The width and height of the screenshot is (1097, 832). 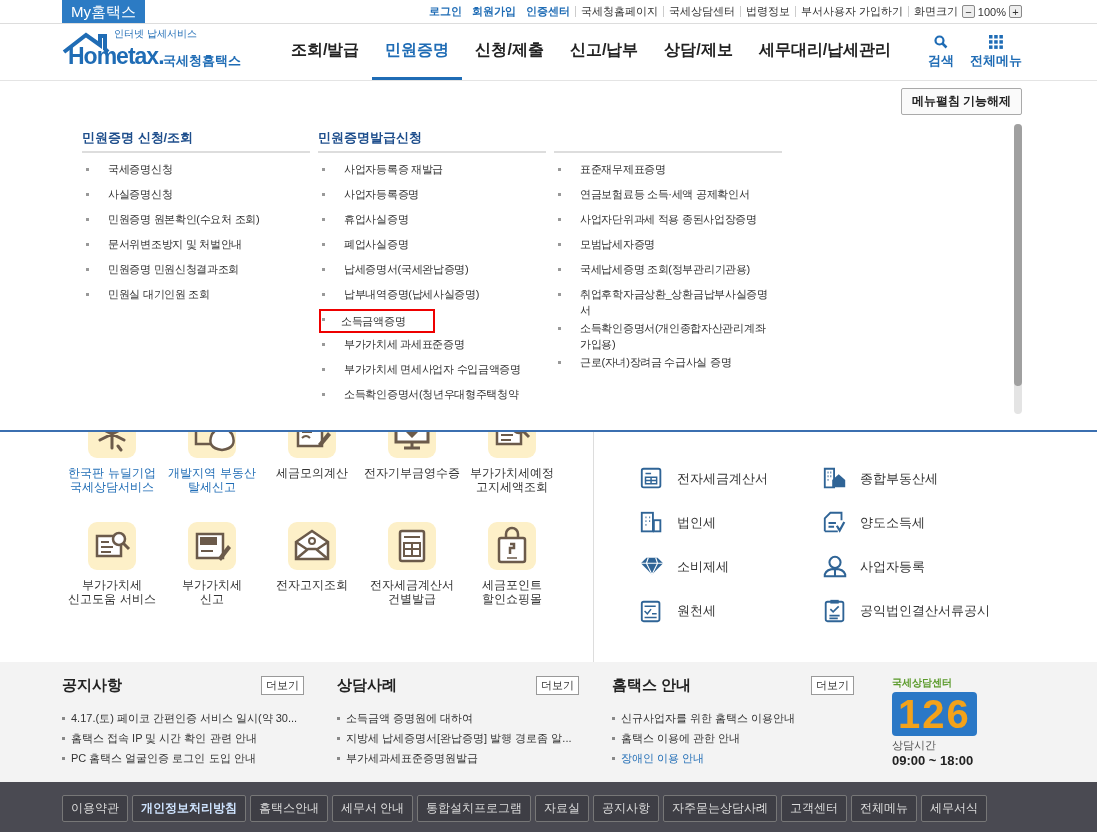 What do you see at coordinates (381, 194) in the screenshot?
I see `menu-link: 사업자등록증명` at bounding box center [381, 194].